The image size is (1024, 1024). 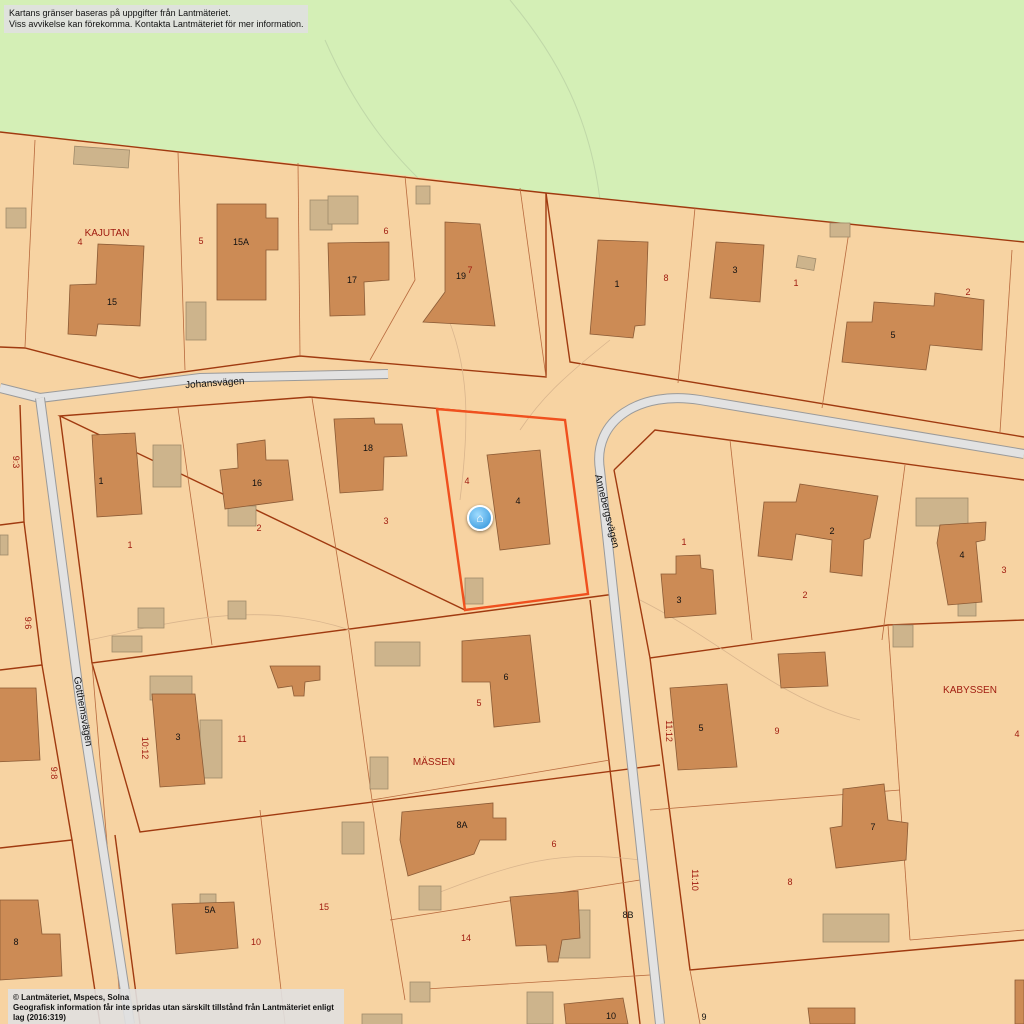 What do you see at coordinates (209, 910) in the screenshot?
I see `building-number: 5A` at bounding box center [209, 910].